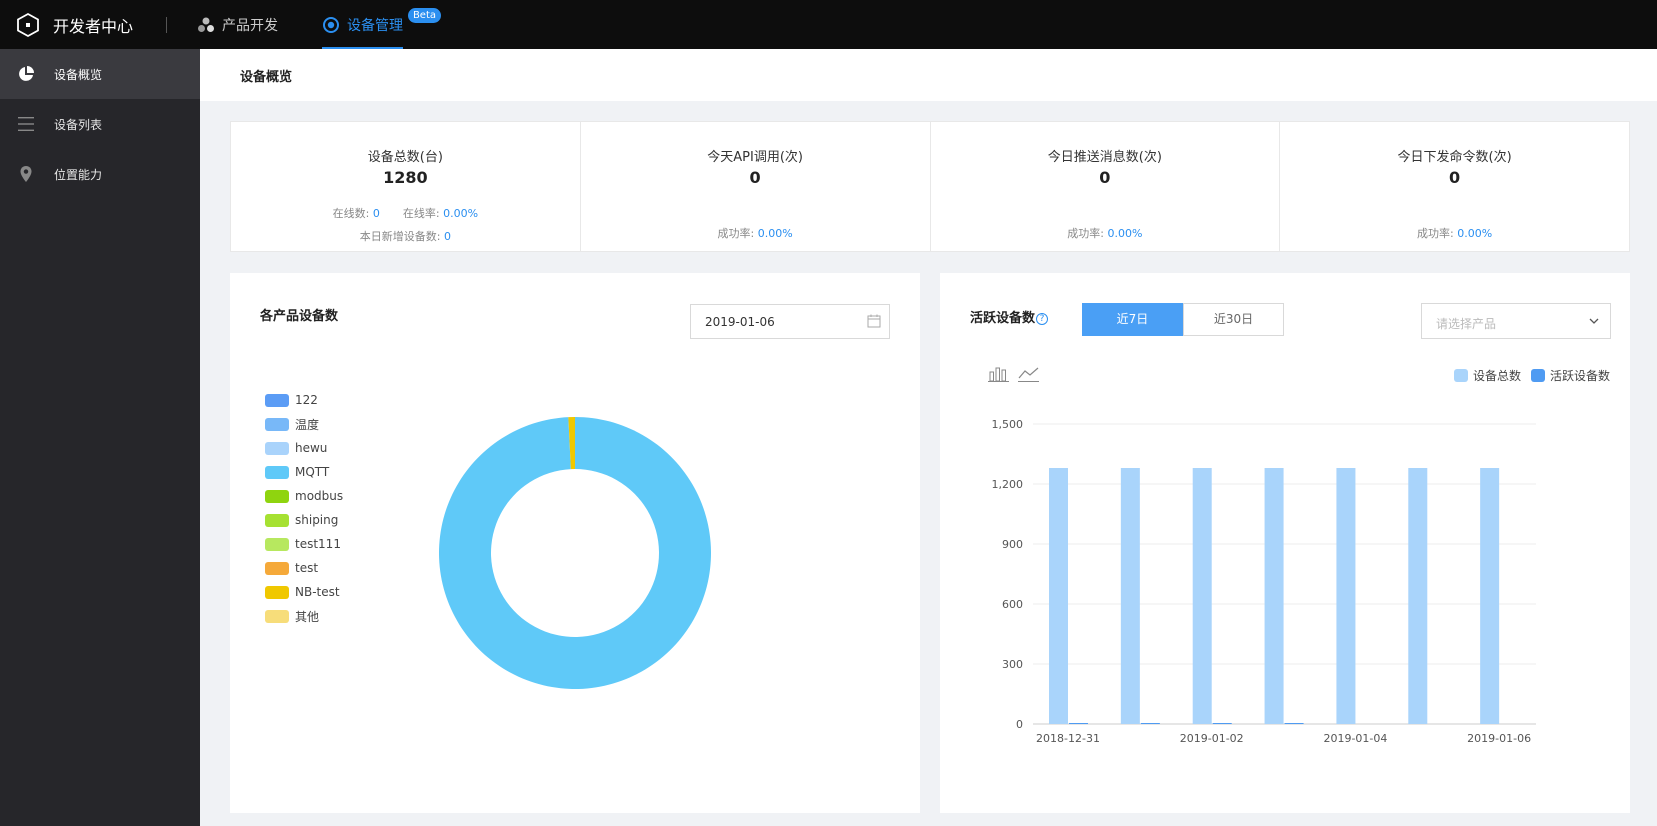 The height and width of the screenshot is (826, 1657). What do you see at coordinates (1012, 604) in the screenshot?
I see `y-tick-label: 600` at bounding box center [1012, 604].